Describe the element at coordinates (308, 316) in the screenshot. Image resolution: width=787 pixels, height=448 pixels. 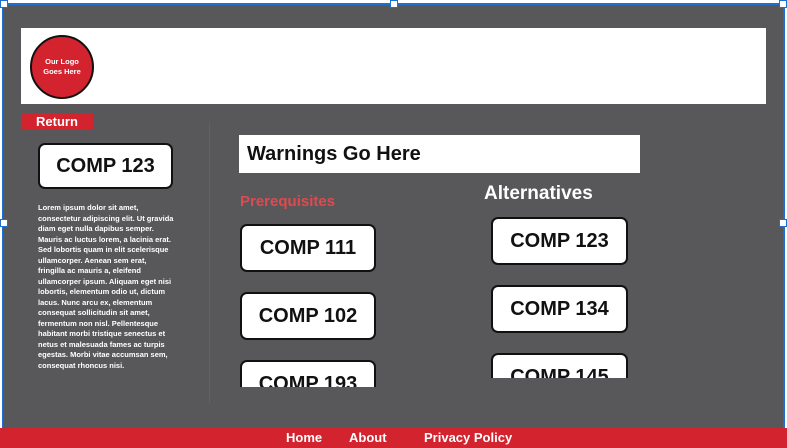
I see `prerequisite-button: COMP 102` at that location.